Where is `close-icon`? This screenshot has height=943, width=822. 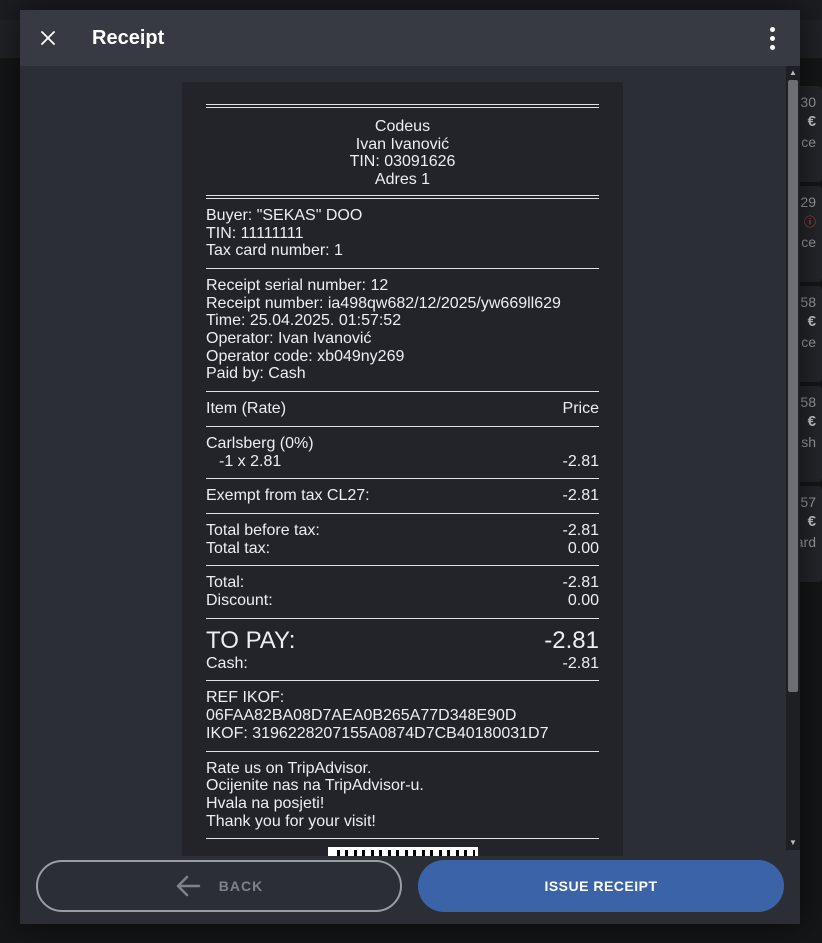
close-icon is located at coordinates (48, 38).